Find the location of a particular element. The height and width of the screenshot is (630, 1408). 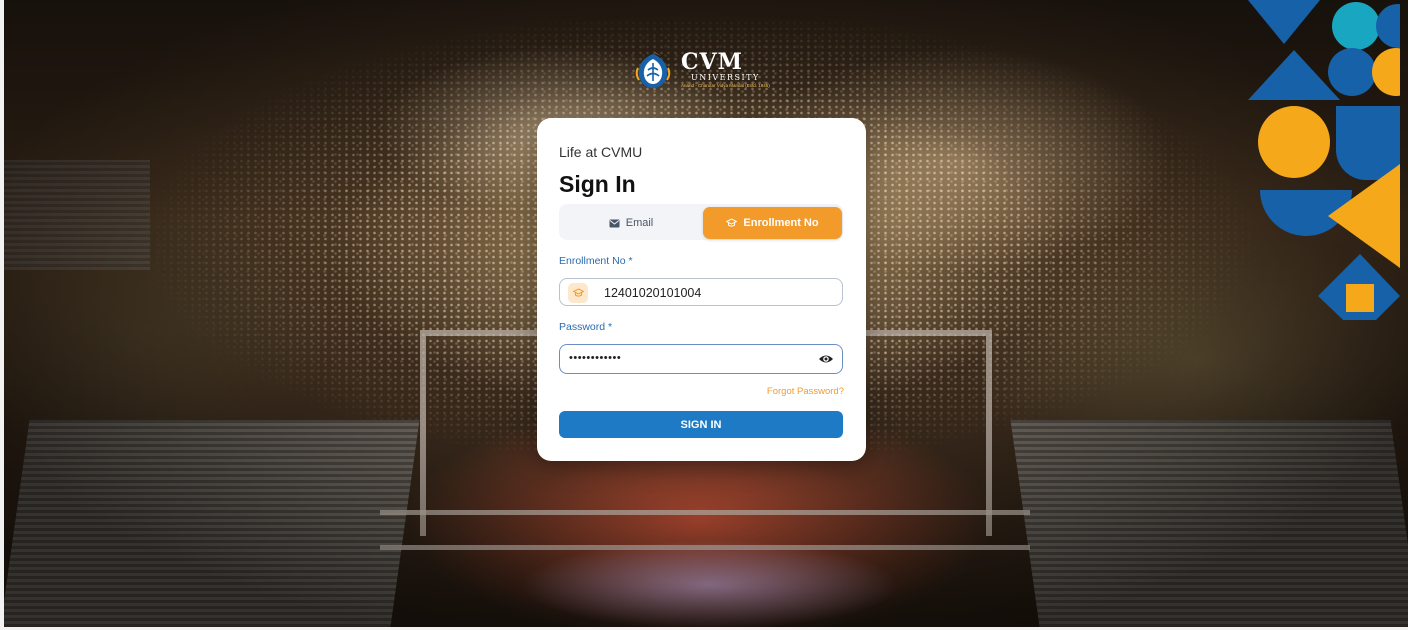

password-label: Password * is located at coordinates (586, 327).